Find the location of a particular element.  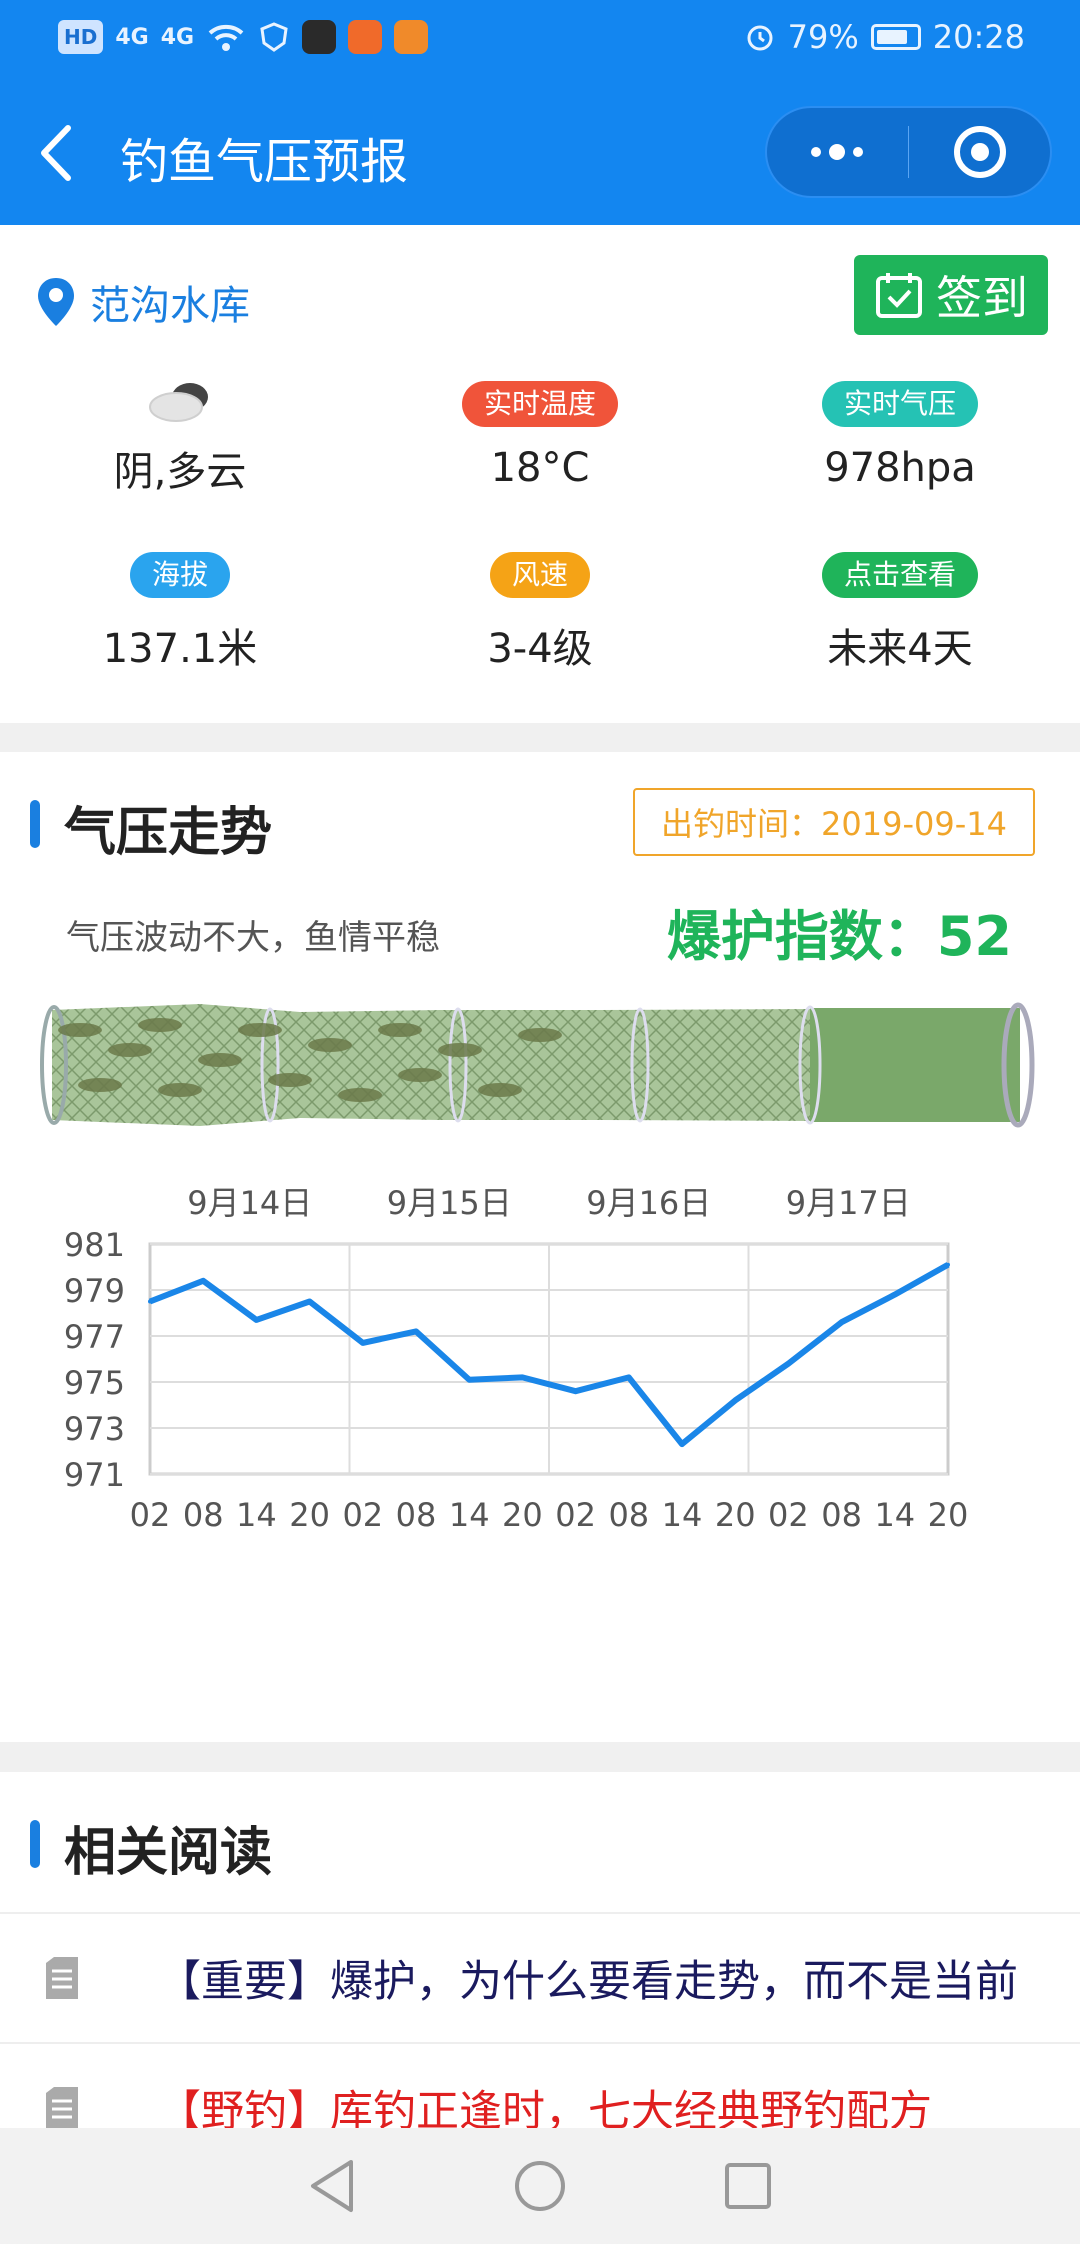

video-app-icon is located at coordinates (319, 37).